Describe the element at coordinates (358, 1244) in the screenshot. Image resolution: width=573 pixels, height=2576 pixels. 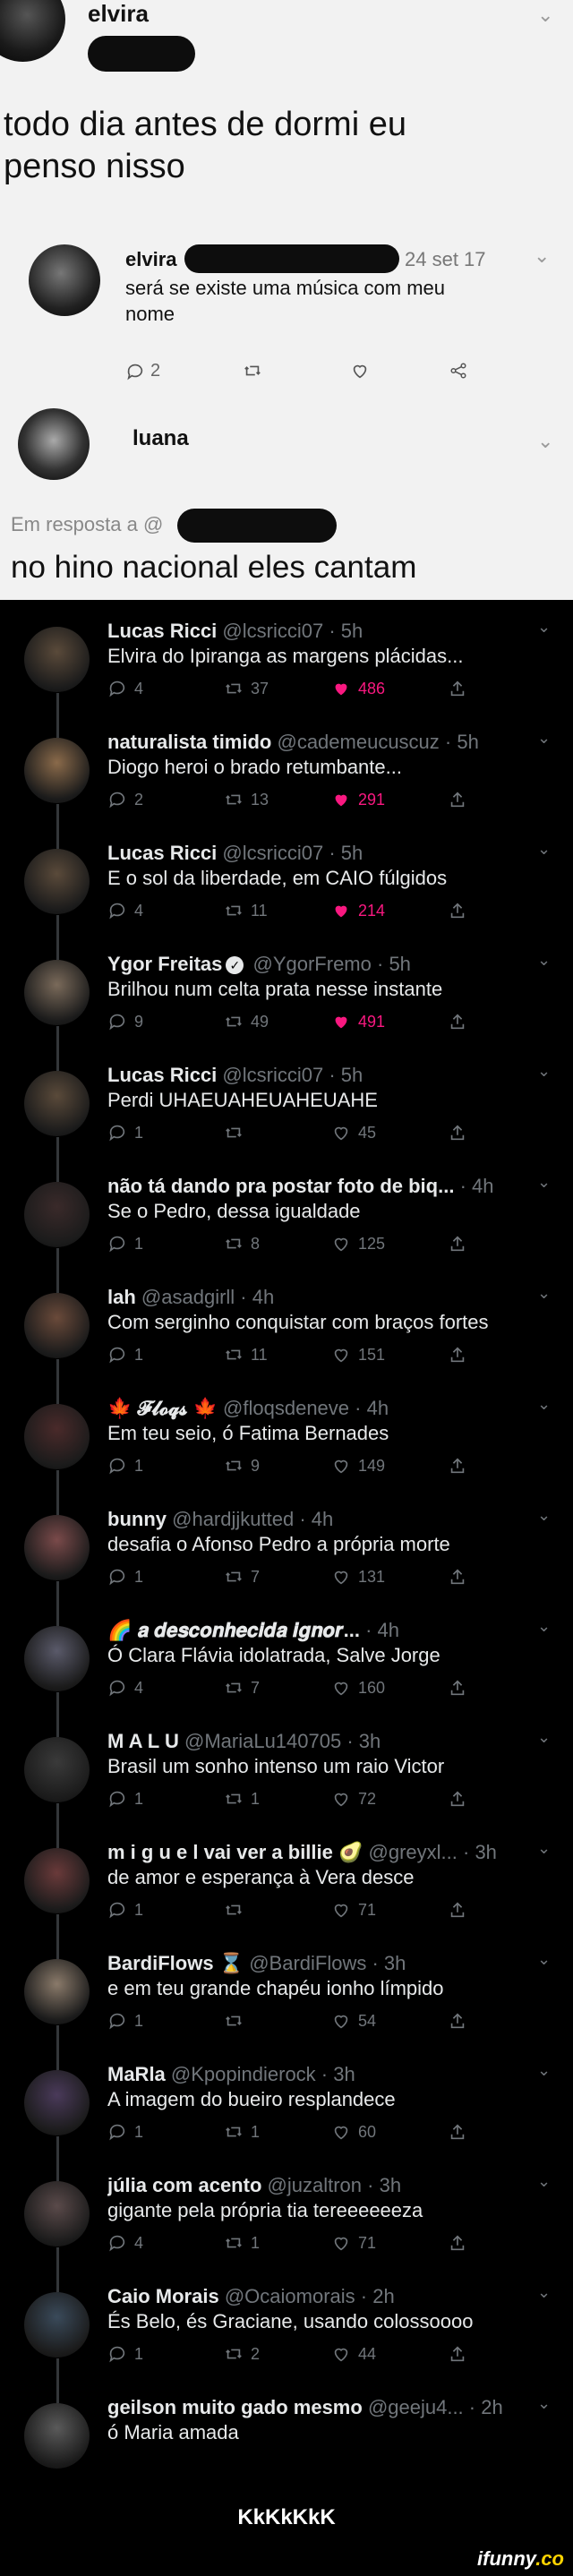
I see `like-button: 125` at that location.